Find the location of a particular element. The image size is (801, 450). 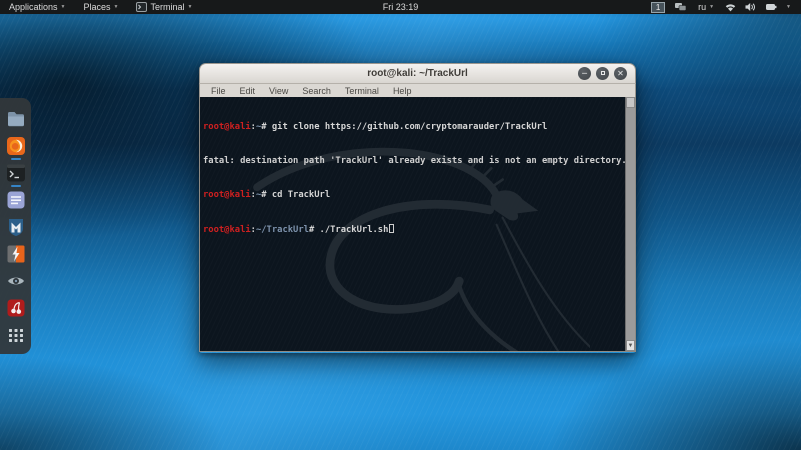

tray-screens-icon is located at coordinates (680, 7).